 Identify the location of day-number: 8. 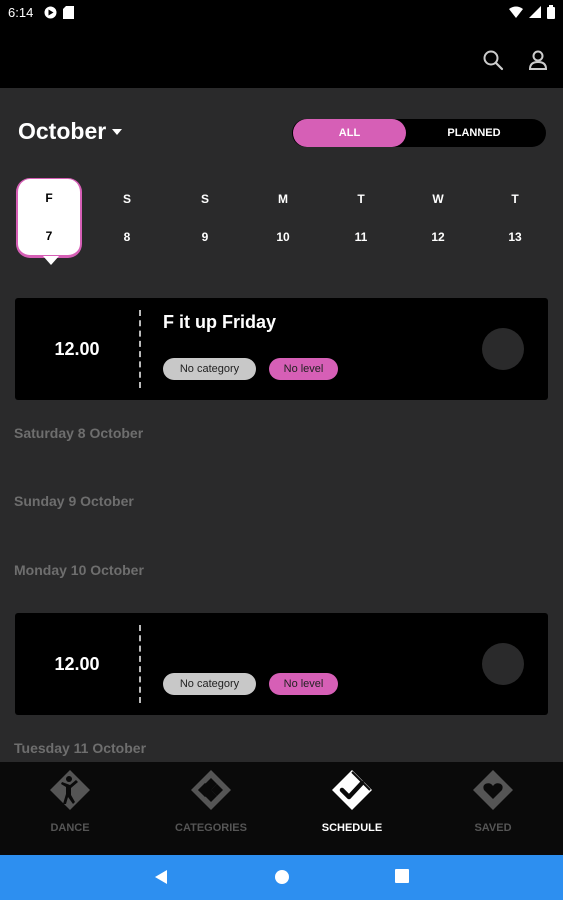
(127, 237).